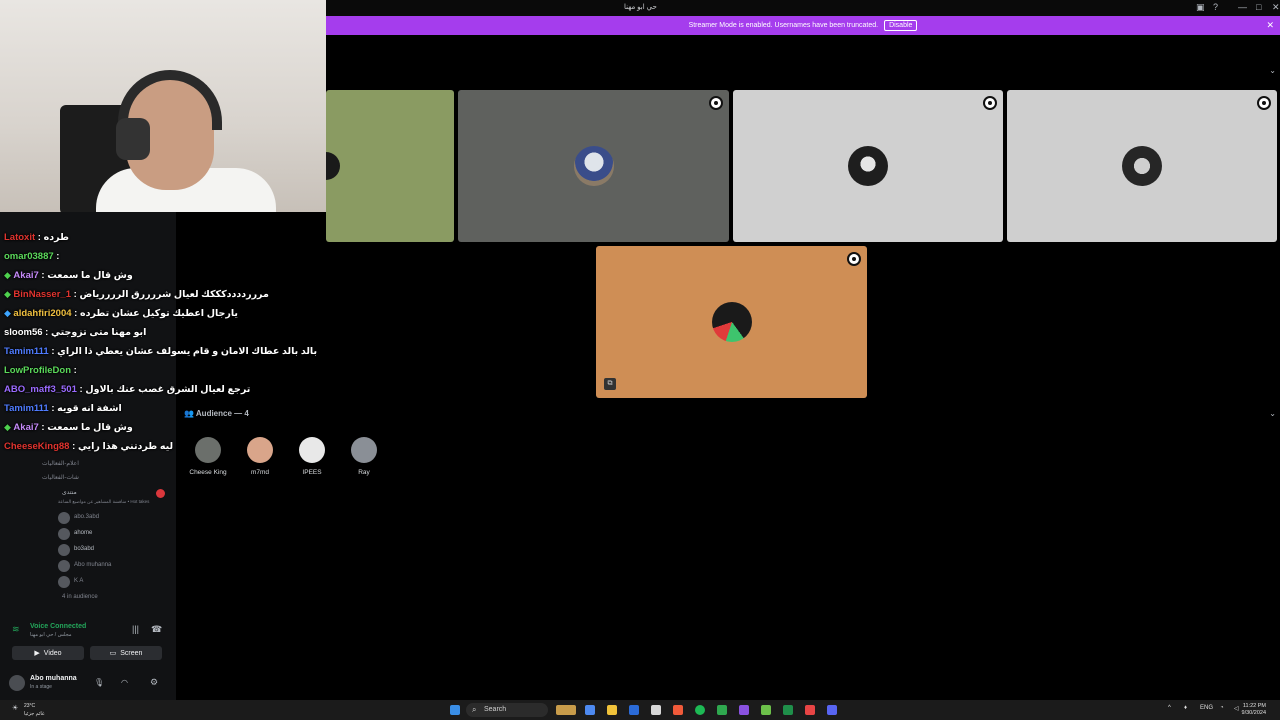 The height and width of the screenshot is (720, 1280). I want to click on screen-label: Screen, so click(131, 653).